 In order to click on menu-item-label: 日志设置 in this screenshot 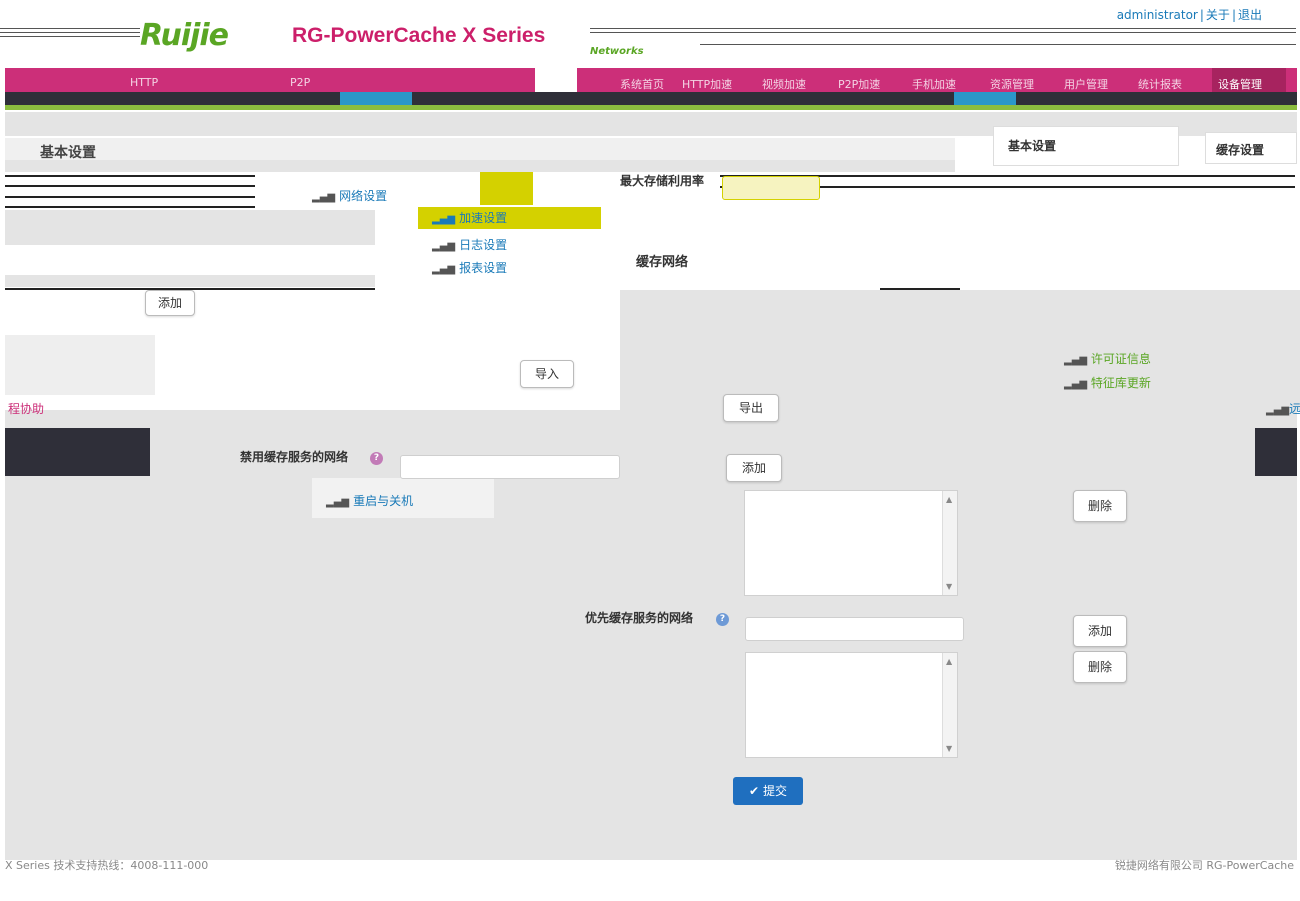, I will do `click(483, 245)`.